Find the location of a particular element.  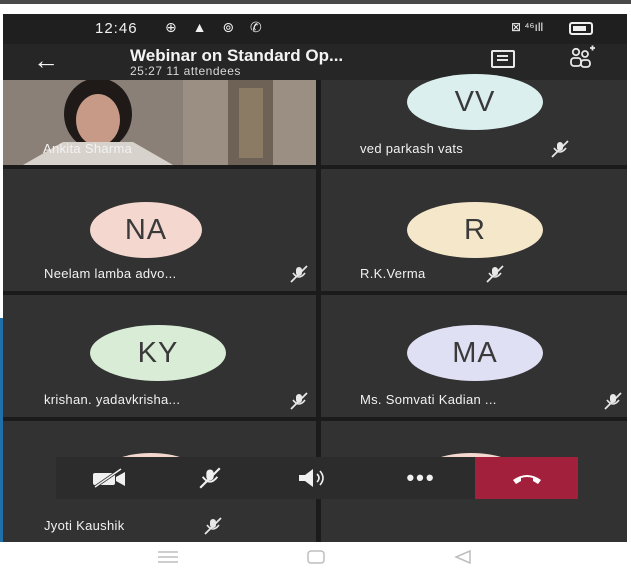

participant-tile: VV ved parkash vats is located at coordinates (474, 119).